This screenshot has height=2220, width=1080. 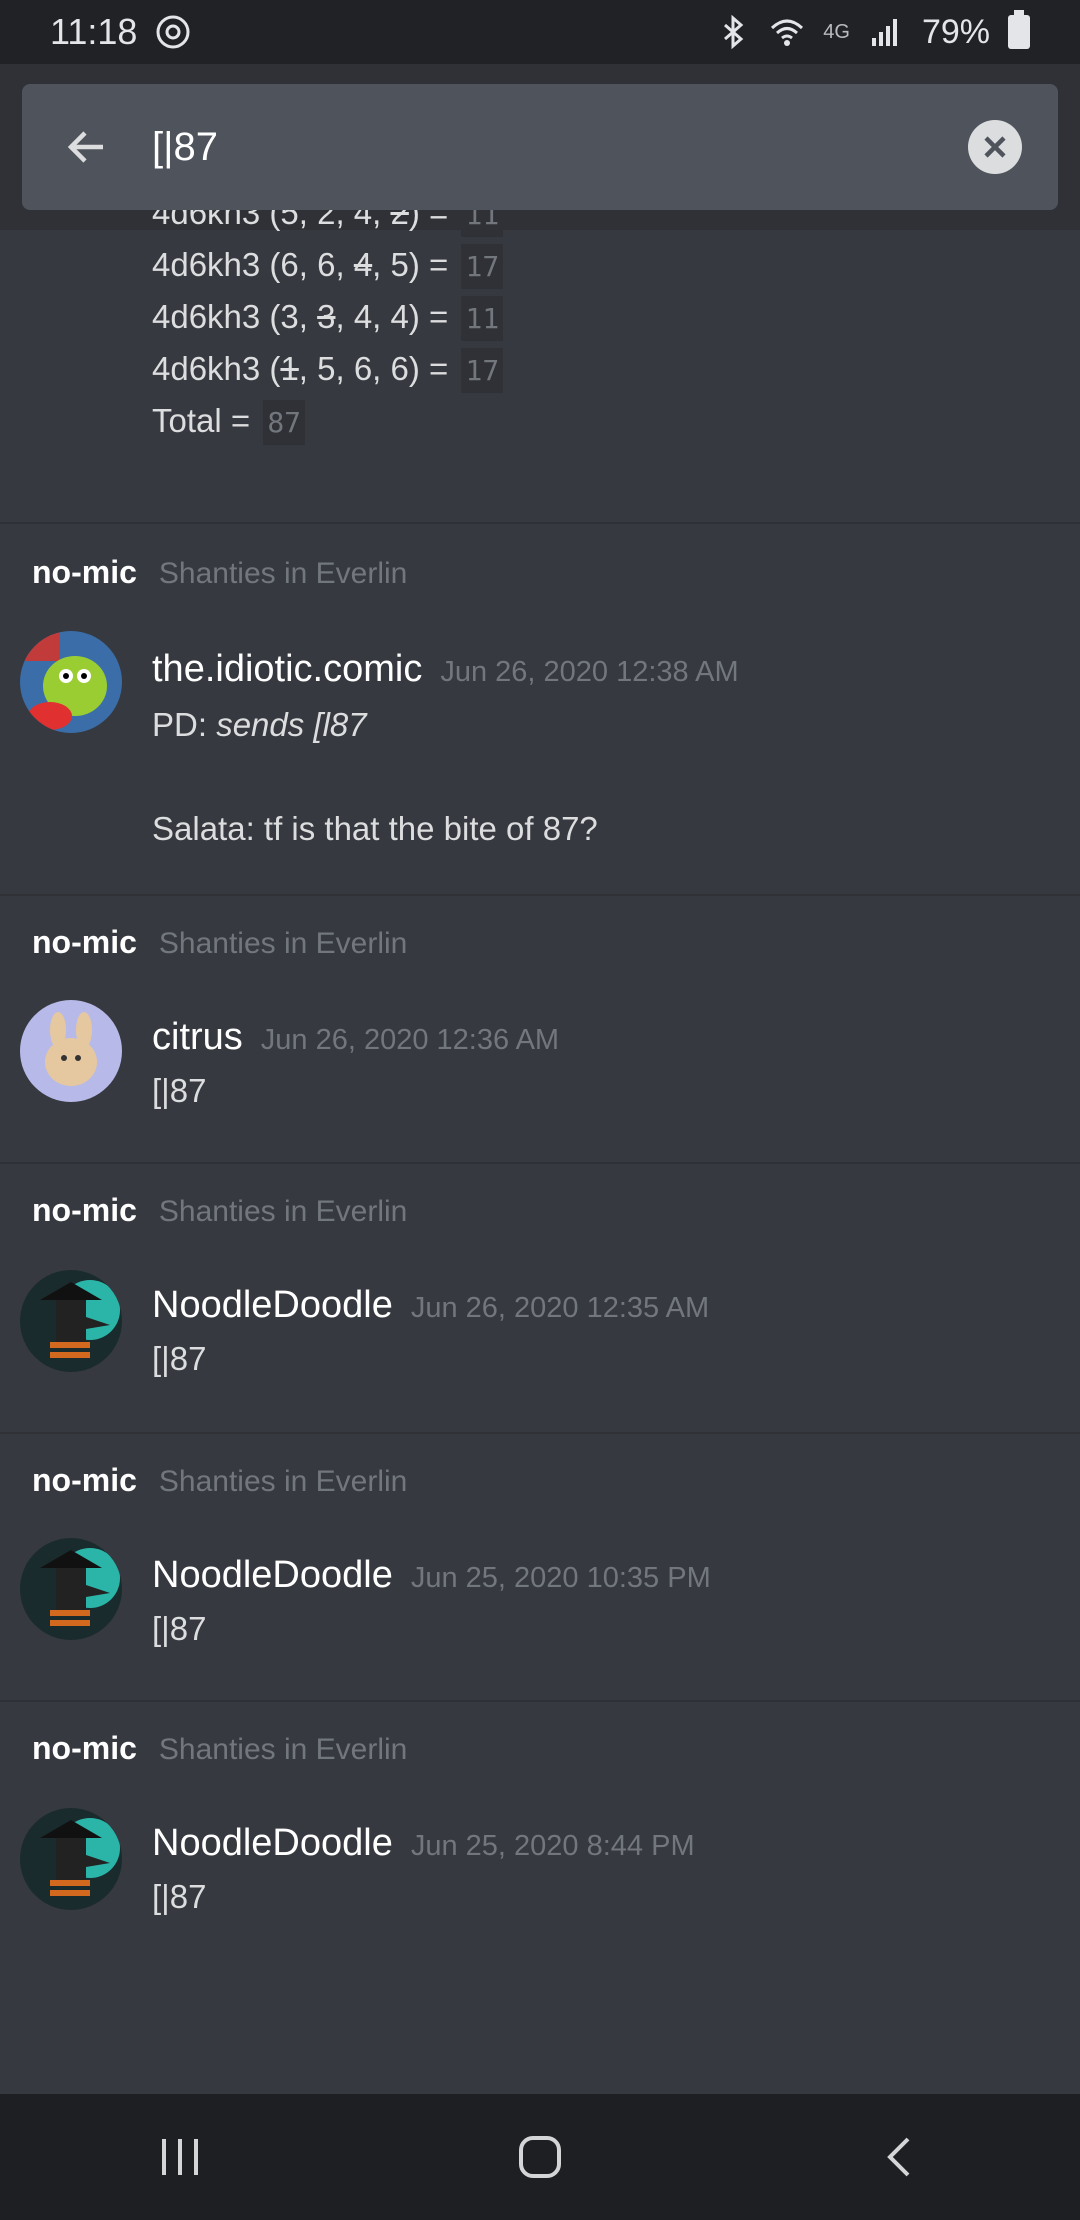 What do you see at coordinates (787, 32) in the screenshot?
I see `wifi-icon` at bounding box center [787, 32].